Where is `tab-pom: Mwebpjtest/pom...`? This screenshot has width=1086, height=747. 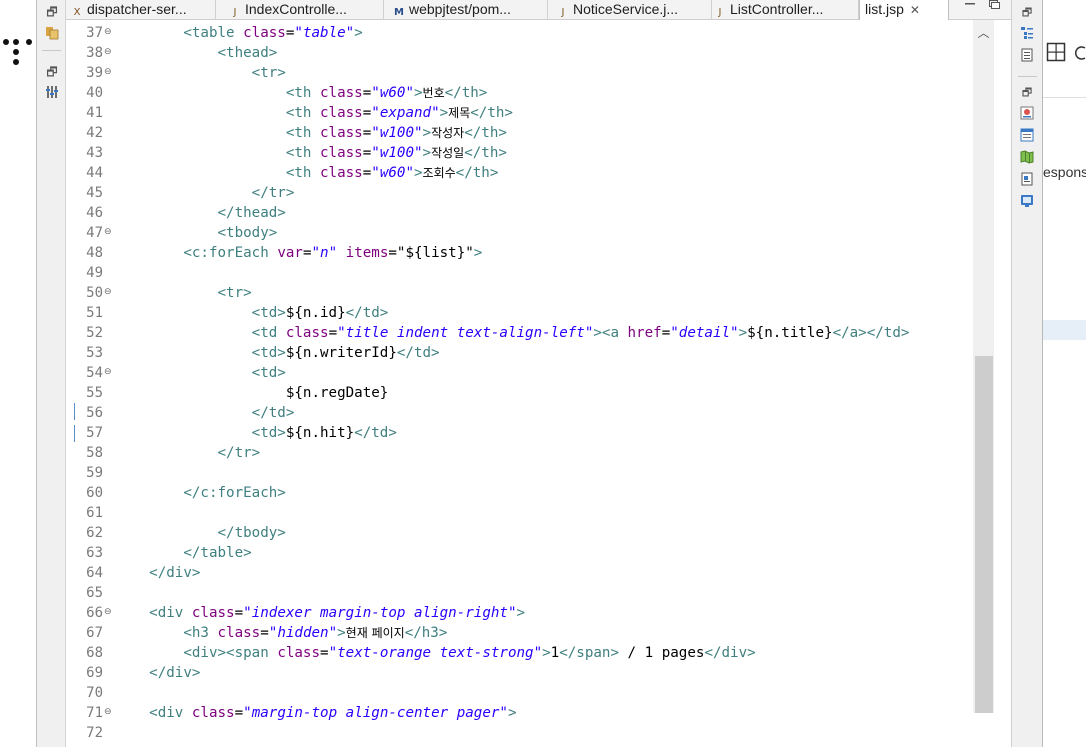
tab-pom: Mwebpjtest/pom... is located at coordinates (468, 10).